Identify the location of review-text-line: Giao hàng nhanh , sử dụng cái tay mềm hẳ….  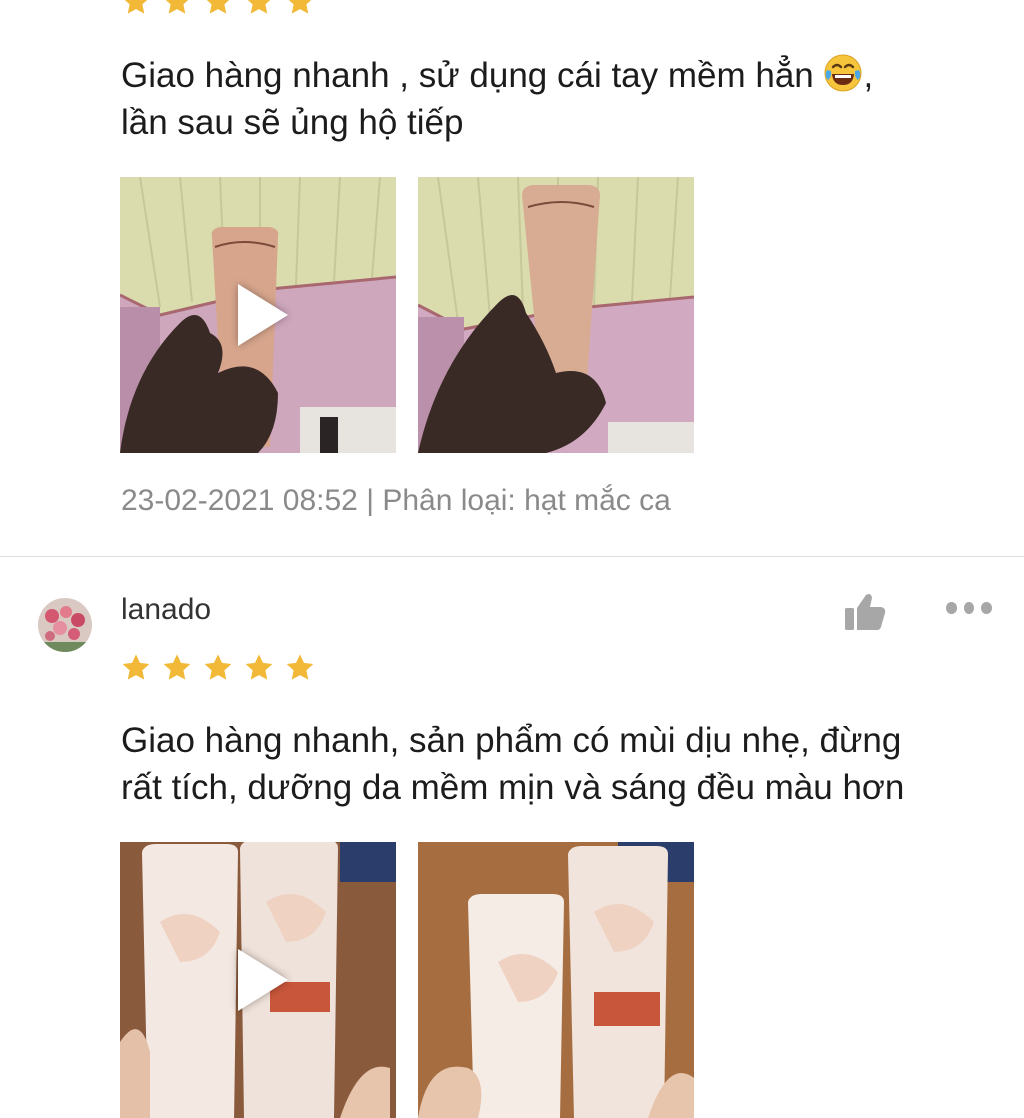
(472, 75).